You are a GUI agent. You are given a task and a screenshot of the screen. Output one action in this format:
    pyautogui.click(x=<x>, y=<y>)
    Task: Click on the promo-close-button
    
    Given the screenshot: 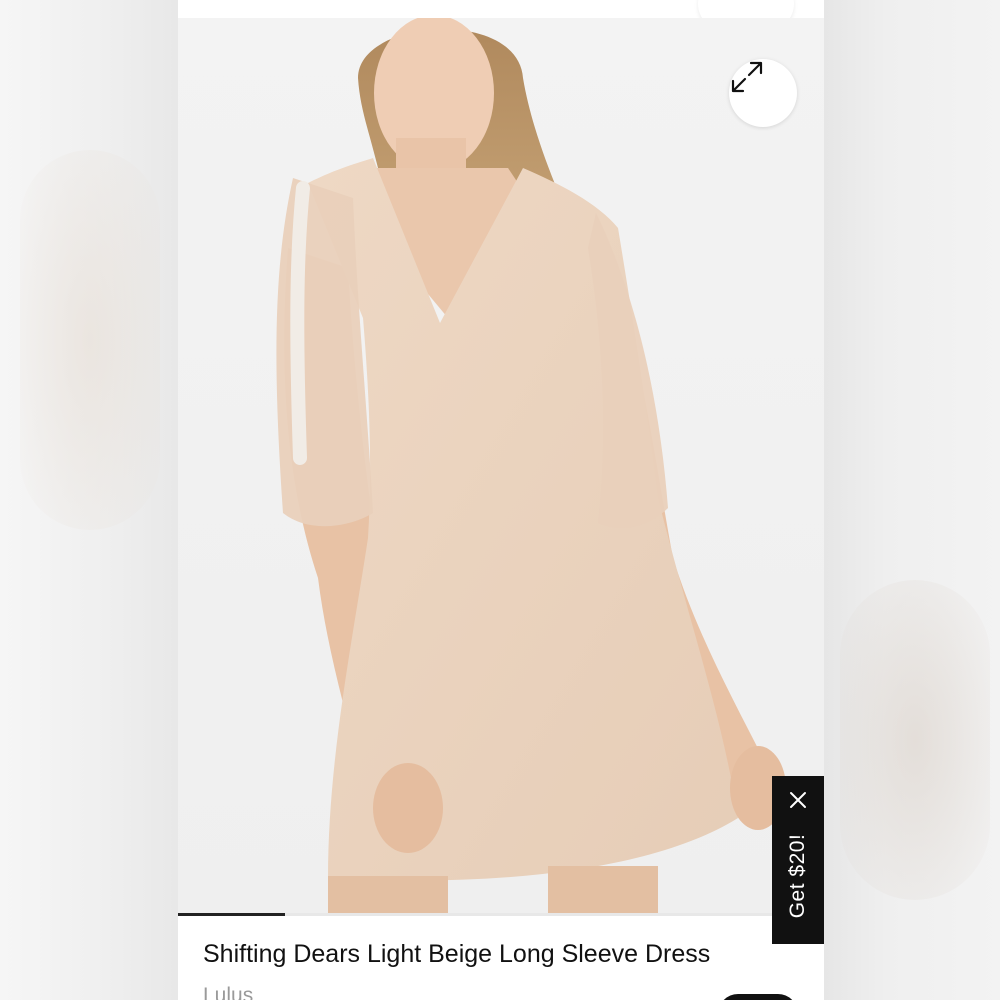 What is the action you would take?
    pyautogui.click(x=798, y=800)
    